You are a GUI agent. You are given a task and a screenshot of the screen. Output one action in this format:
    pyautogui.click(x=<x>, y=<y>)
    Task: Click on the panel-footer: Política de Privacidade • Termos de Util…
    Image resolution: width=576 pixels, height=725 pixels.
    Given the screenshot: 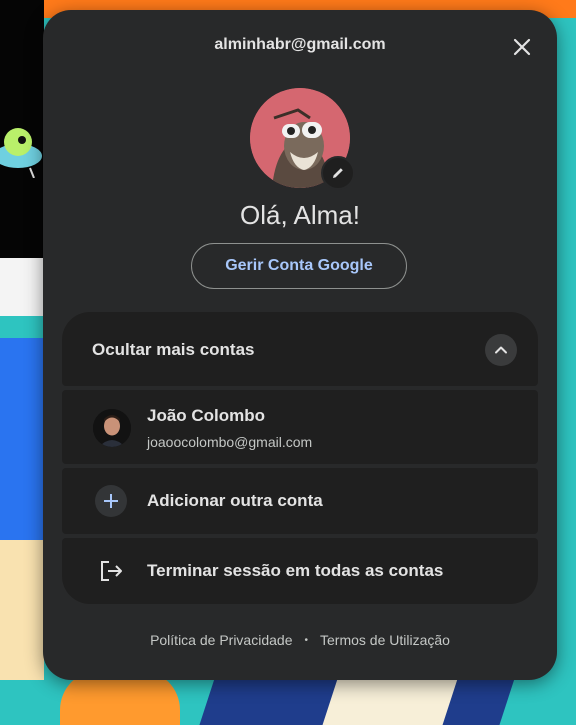 What is the action you would take?
    pyautogui.click(x=300, y=640)
    